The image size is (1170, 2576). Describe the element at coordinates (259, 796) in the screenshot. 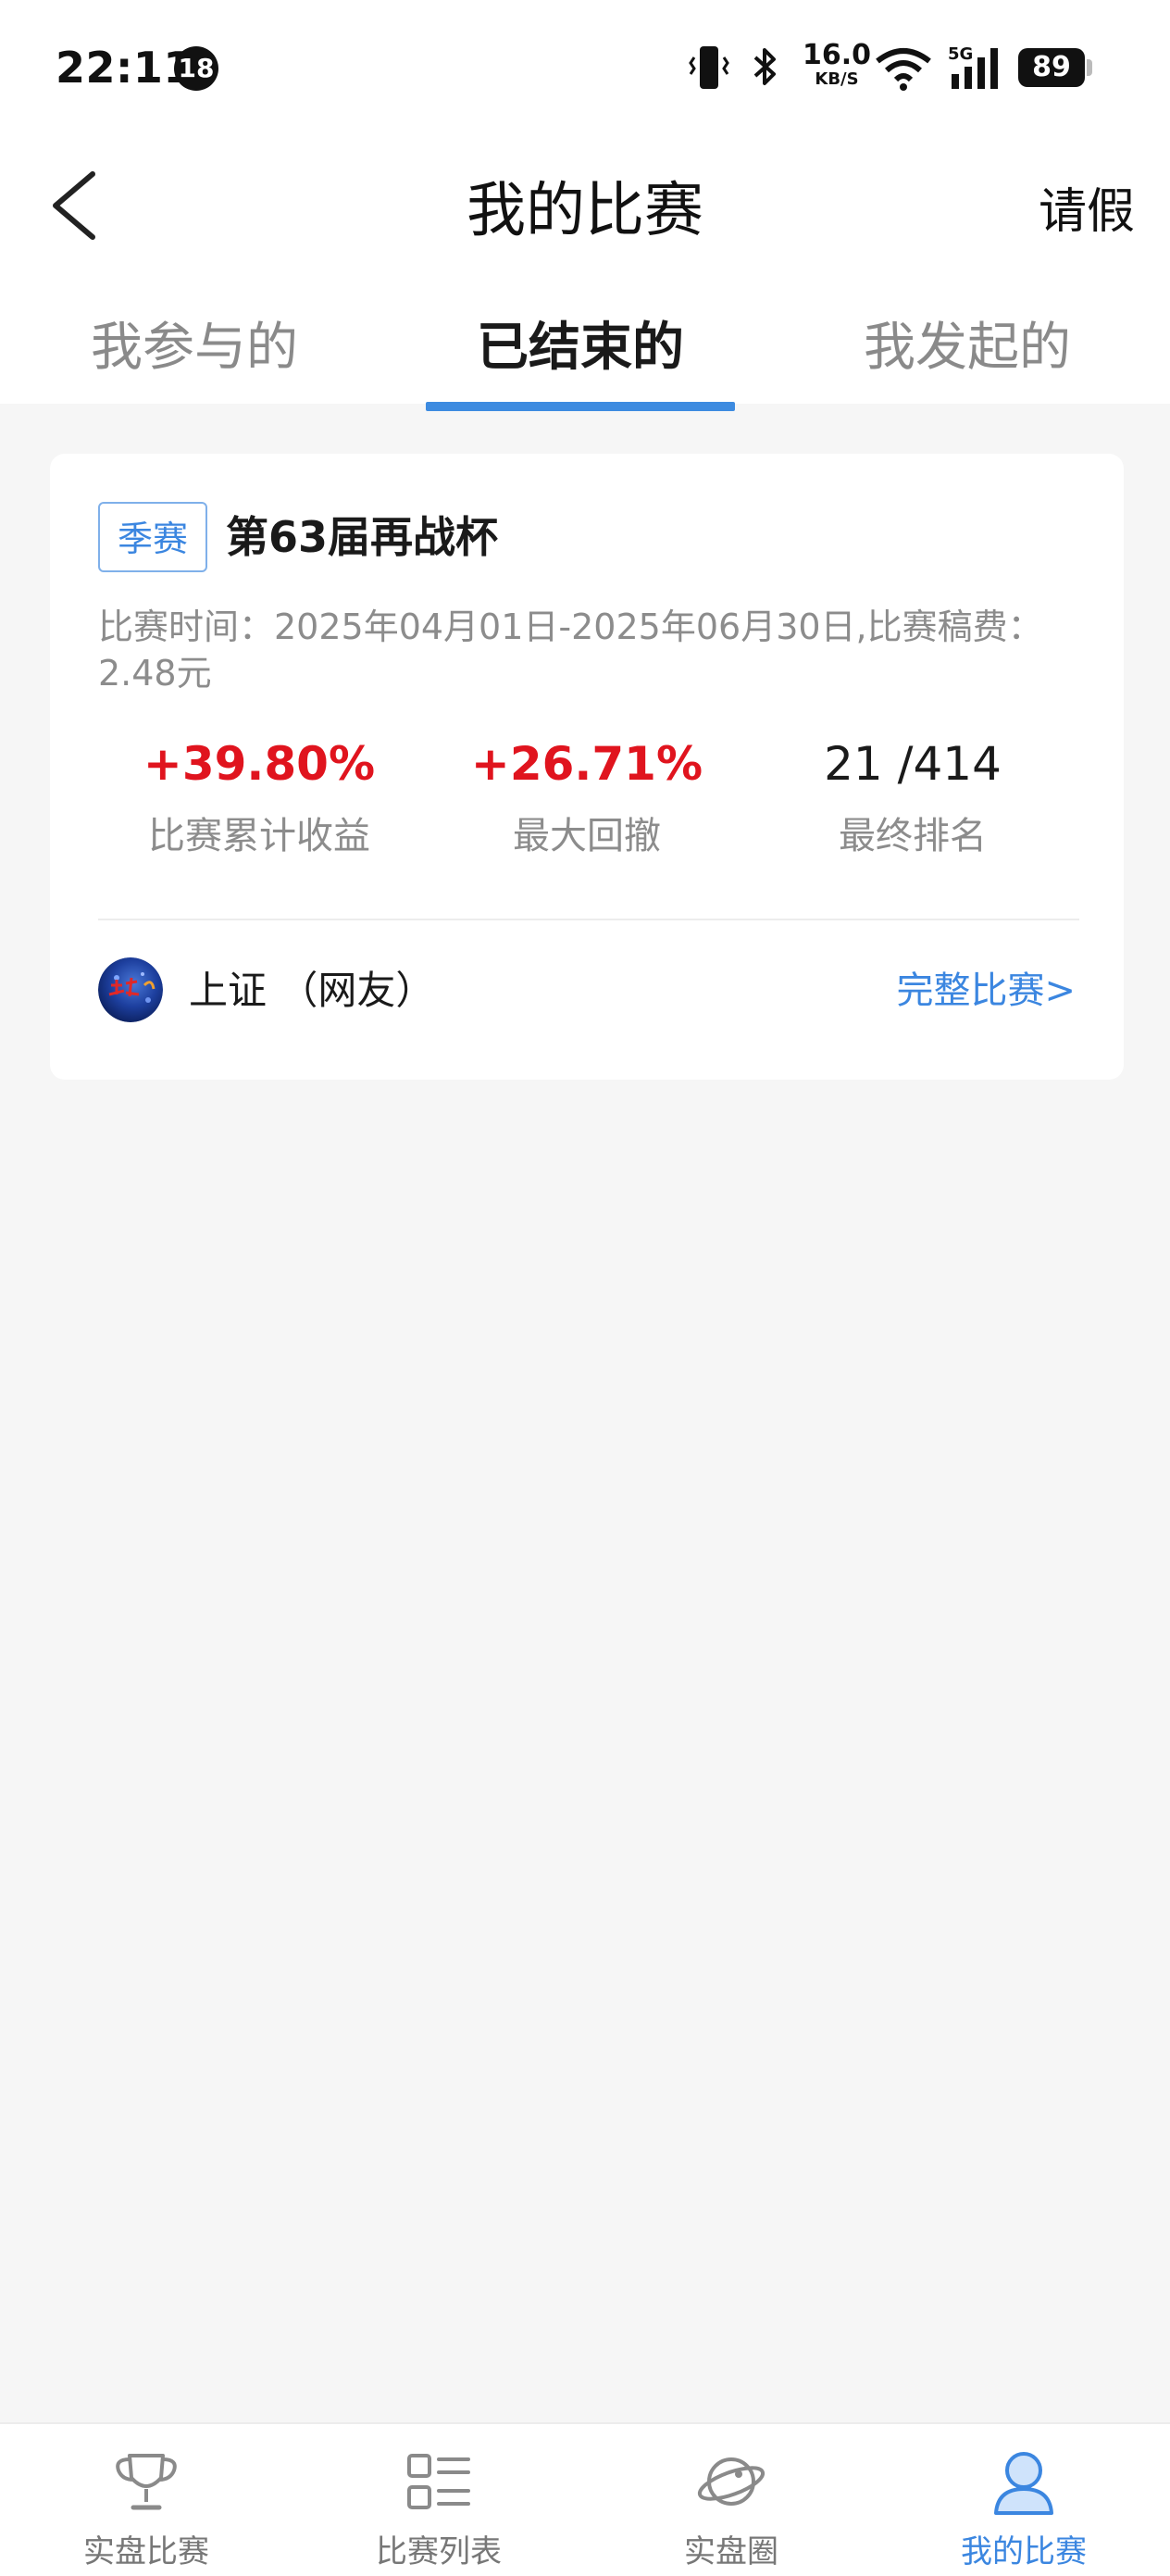

I see `stat-cumulative-return: +39.80% 比赛累计收益` at that location.